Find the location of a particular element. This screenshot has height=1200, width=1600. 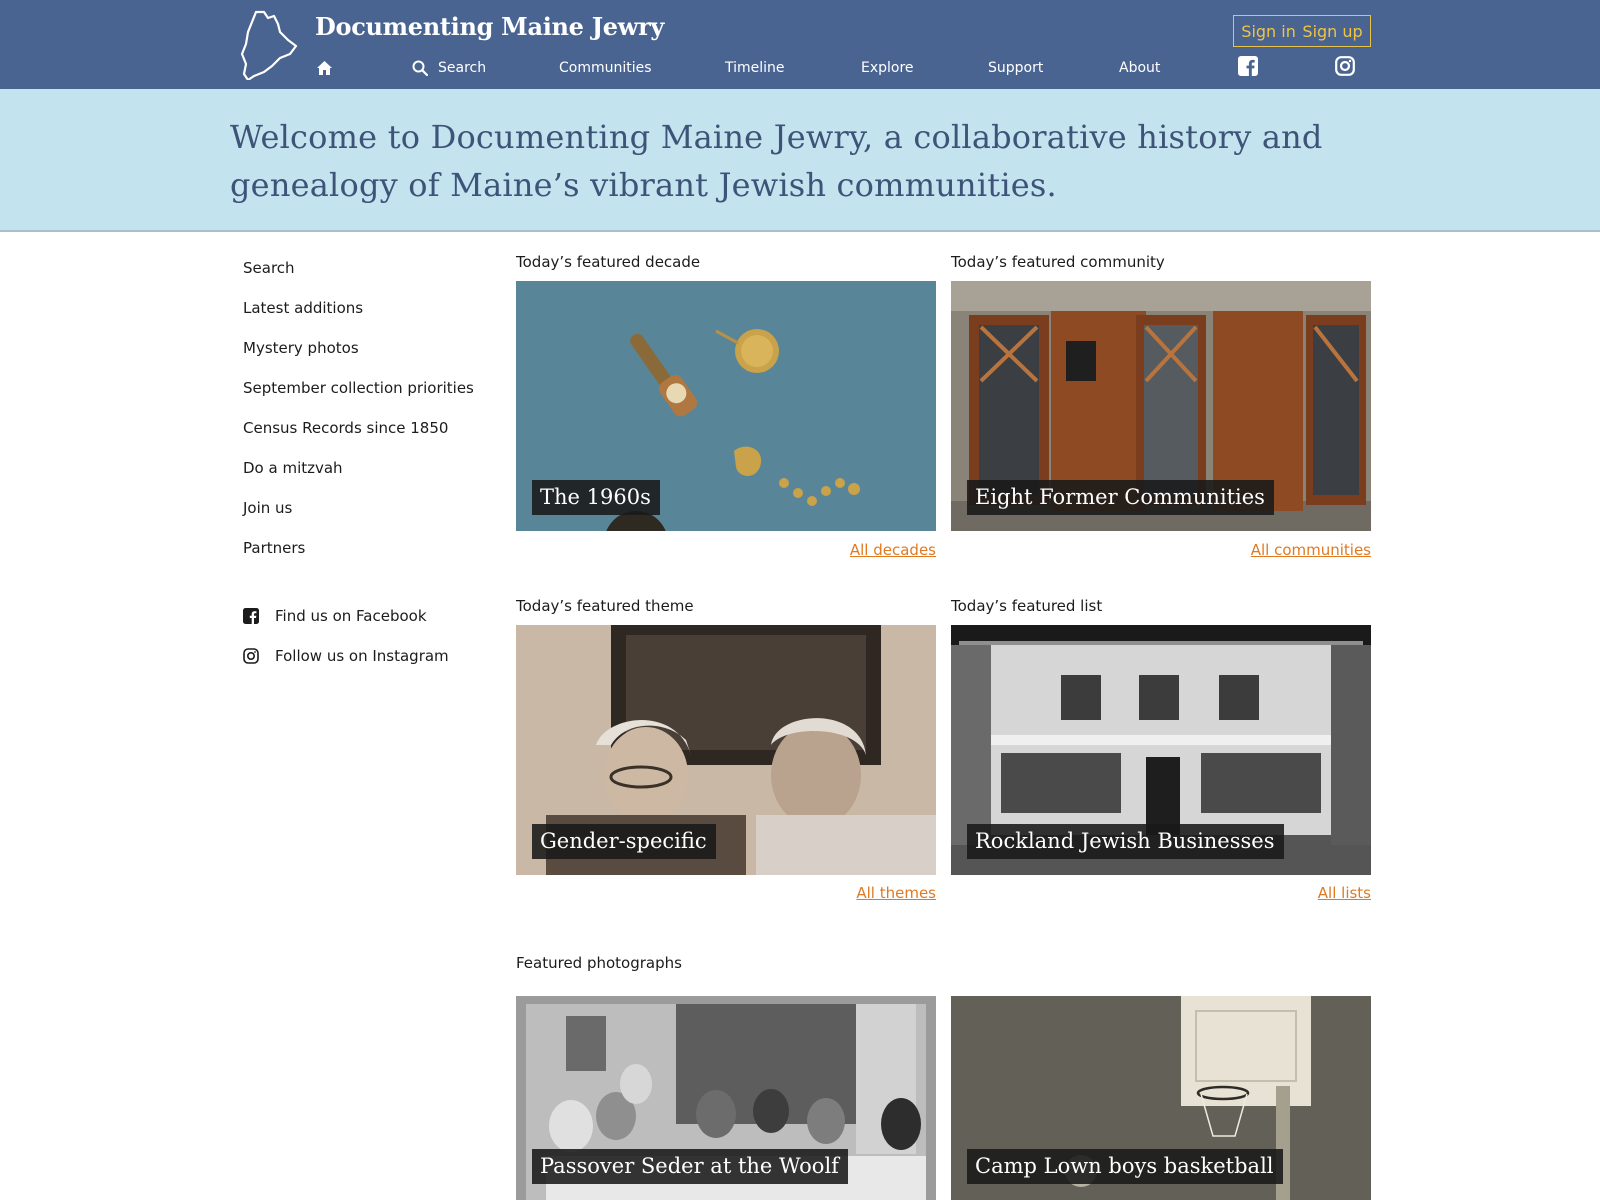

featured-photo-card: Camp Lown boys basketball is located at coordinates (1161, 1098).